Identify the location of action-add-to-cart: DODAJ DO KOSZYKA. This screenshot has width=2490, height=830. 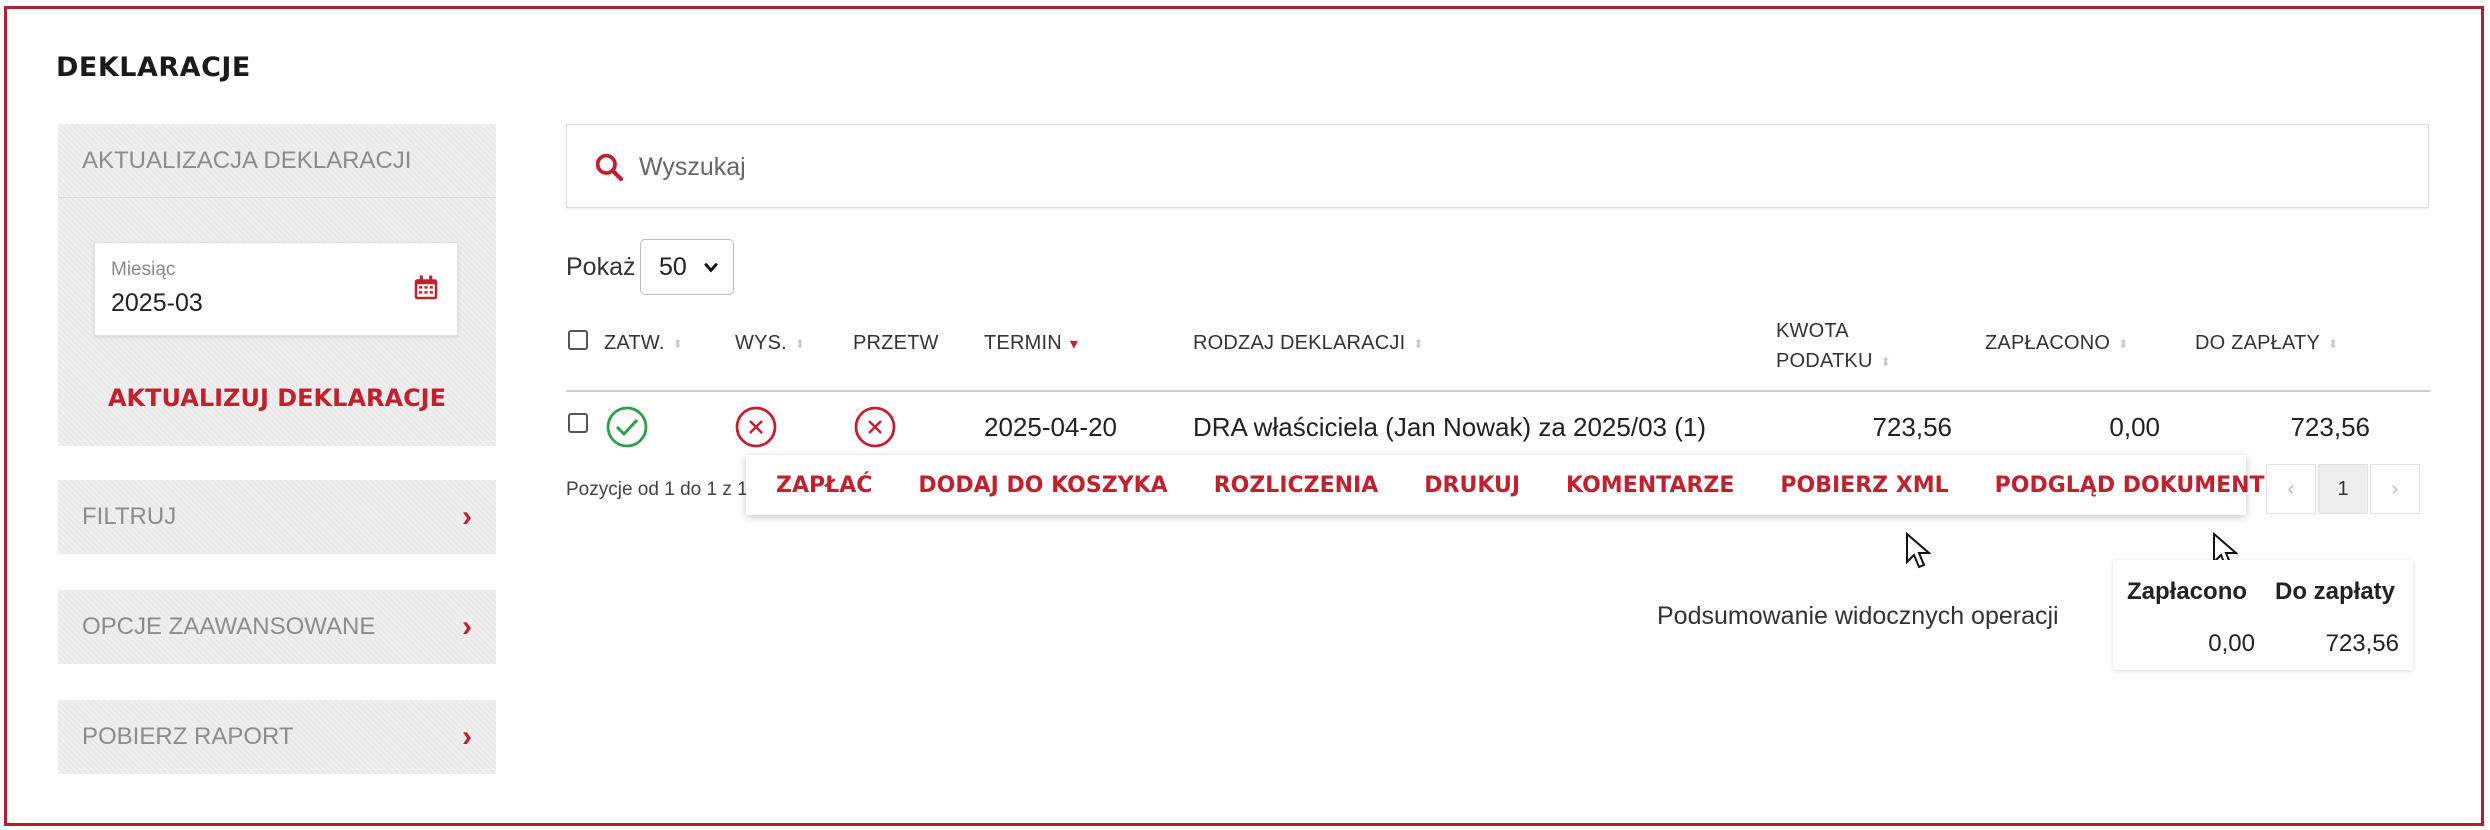
(1042, 485).